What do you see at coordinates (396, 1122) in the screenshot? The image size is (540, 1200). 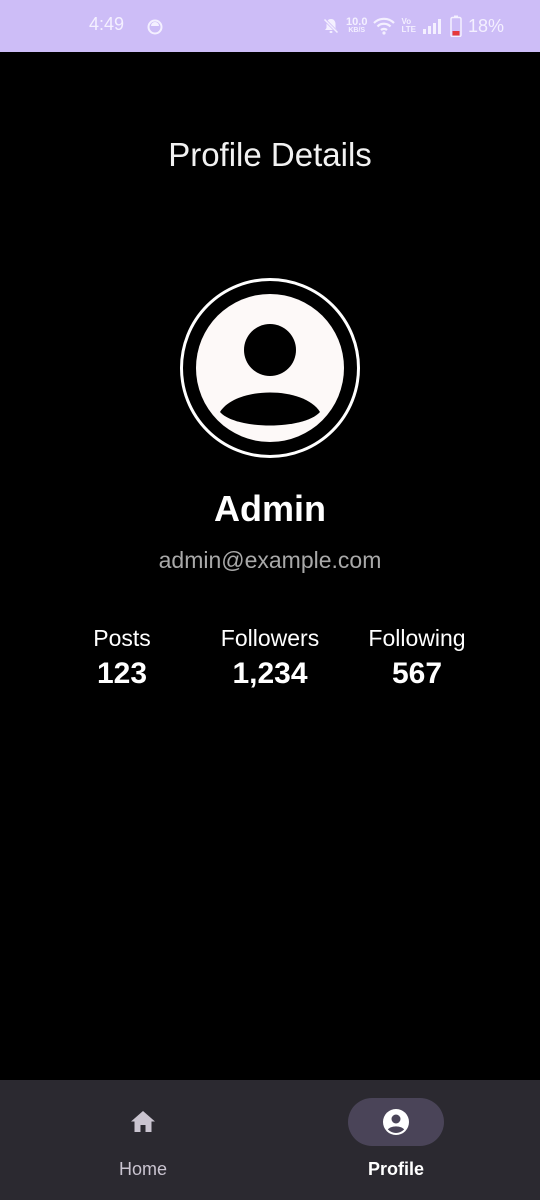 I see `account-circle-icon` at bounding box center [396, 1122].